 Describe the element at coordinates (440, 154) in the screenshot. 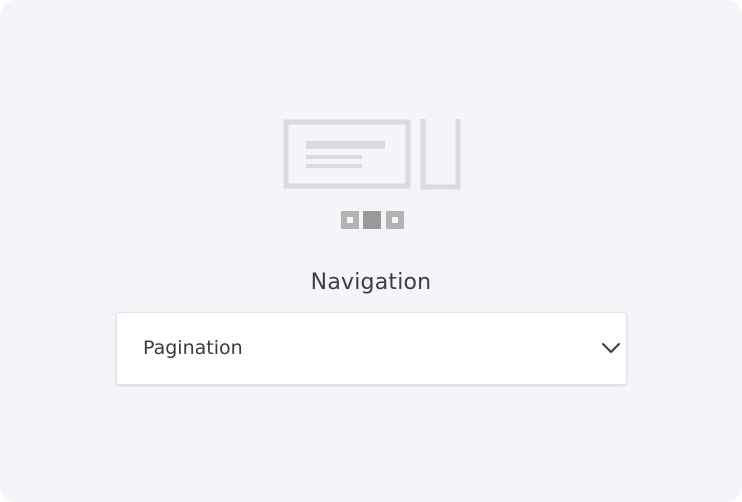

I see `next-panel-shape` at that location.